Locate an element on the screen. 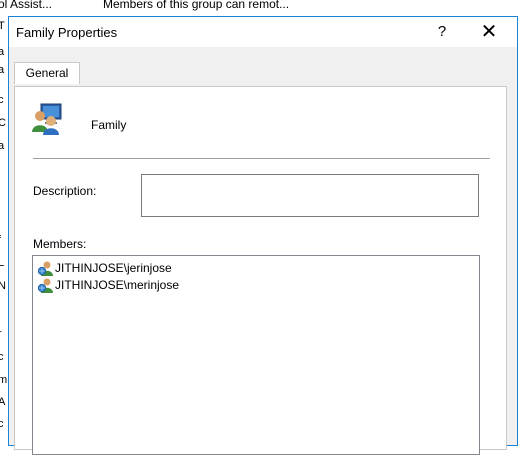 The image size is (519, 455). member-name: JITHINJOSE\jerinjose is located at coordinates (113, 268).